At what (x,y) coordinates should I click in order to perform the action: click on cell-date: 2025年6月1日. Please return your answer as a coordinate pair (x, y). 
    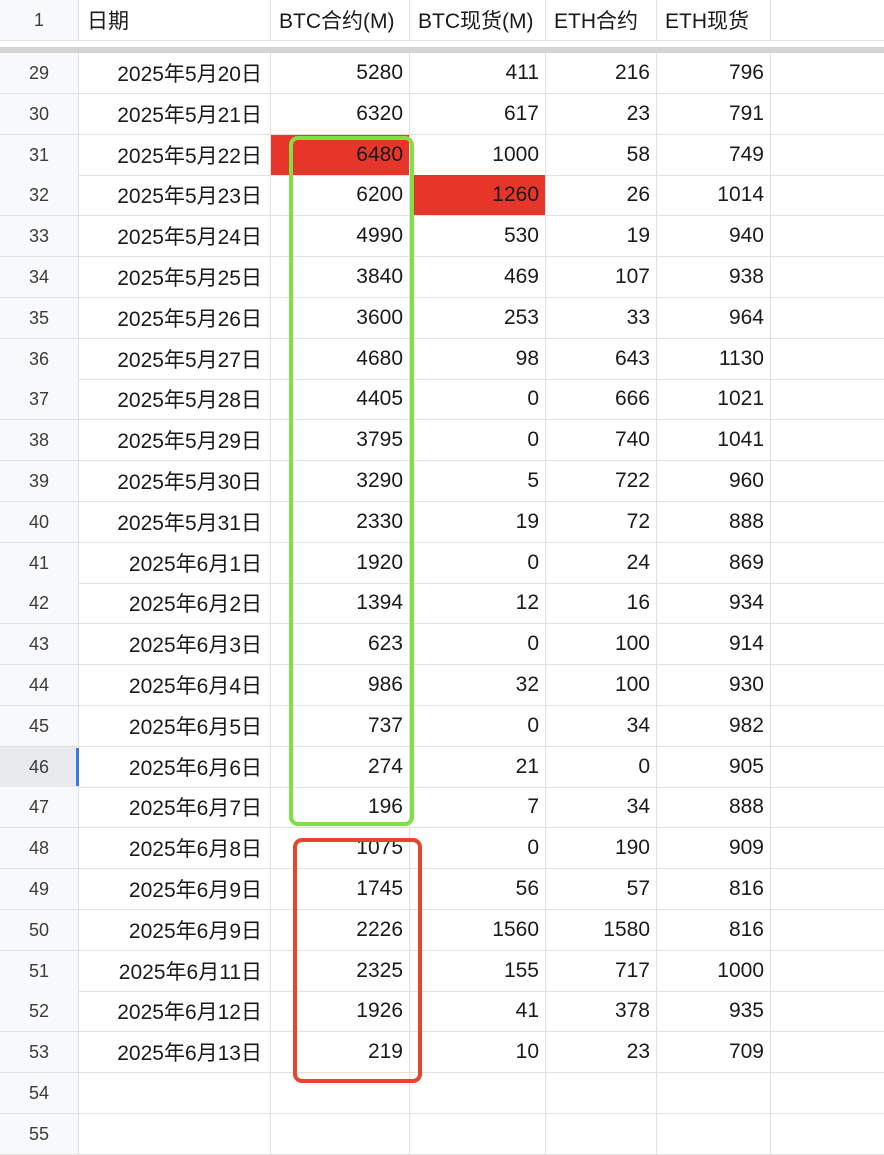
    Looking at the image, I should click on (175, 563).